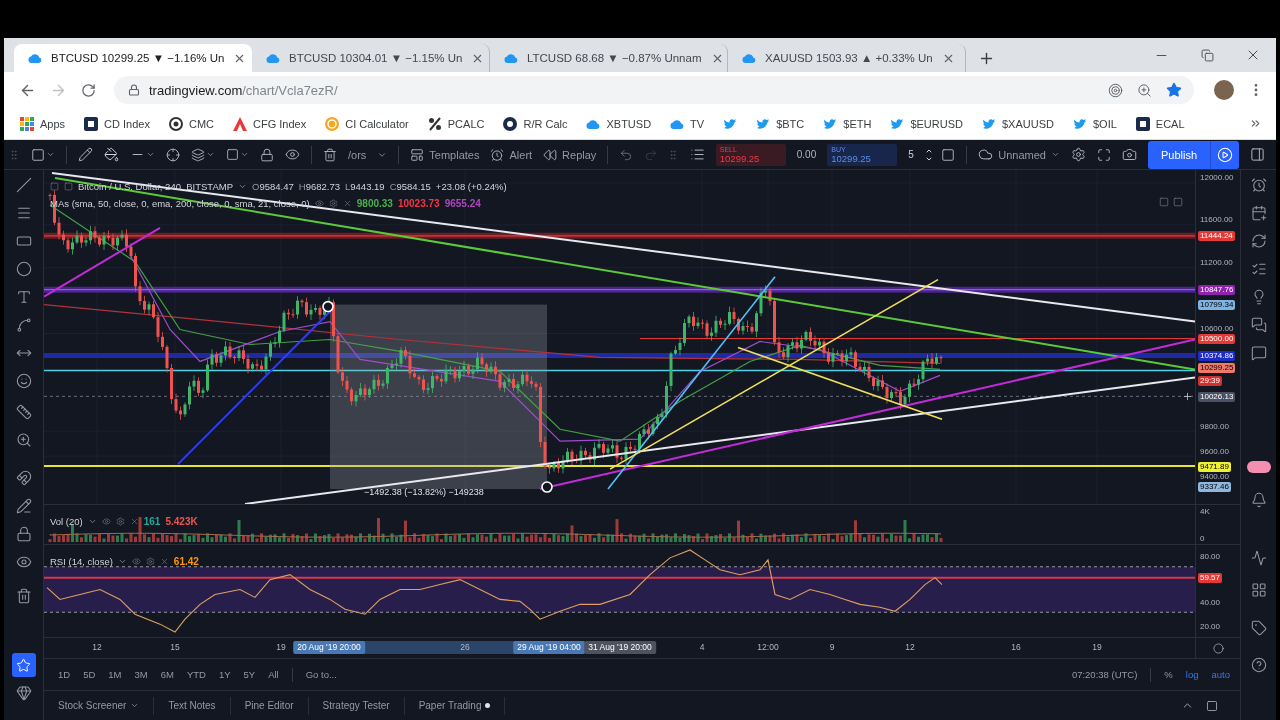 The width and height of the screenshot is (1280, 720). I want to click on diamond-icon, so click(23, 693).